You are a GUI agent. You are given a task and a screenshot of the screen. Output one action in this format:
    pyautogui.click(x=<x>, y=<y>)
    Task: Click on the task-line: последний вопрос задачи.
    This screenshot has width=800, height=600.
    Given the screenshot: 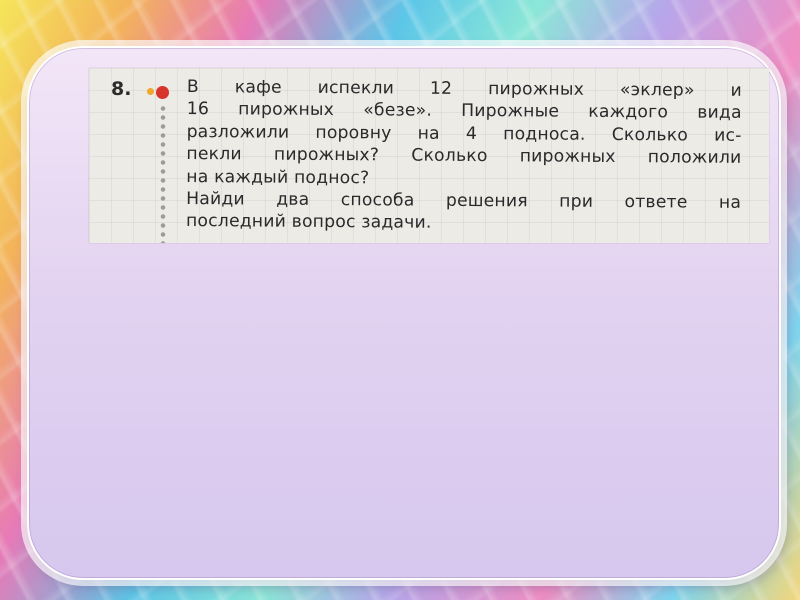 What is the action you would take?
    pyautogui.click(x=308, y=222)
    